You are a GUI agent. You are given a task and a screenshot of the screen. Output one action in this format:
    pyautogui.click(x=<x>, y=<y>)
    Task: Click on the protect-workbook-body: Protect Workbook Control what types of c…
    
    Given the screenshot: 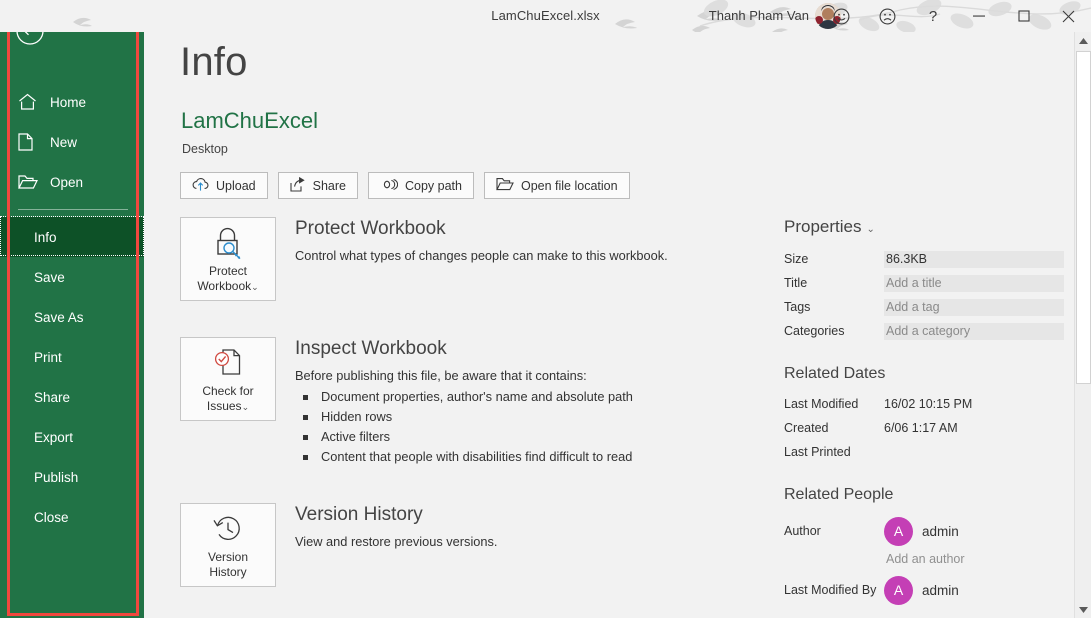 What is the action you would take?
    pyautogui.click(x=537, y=241)
    